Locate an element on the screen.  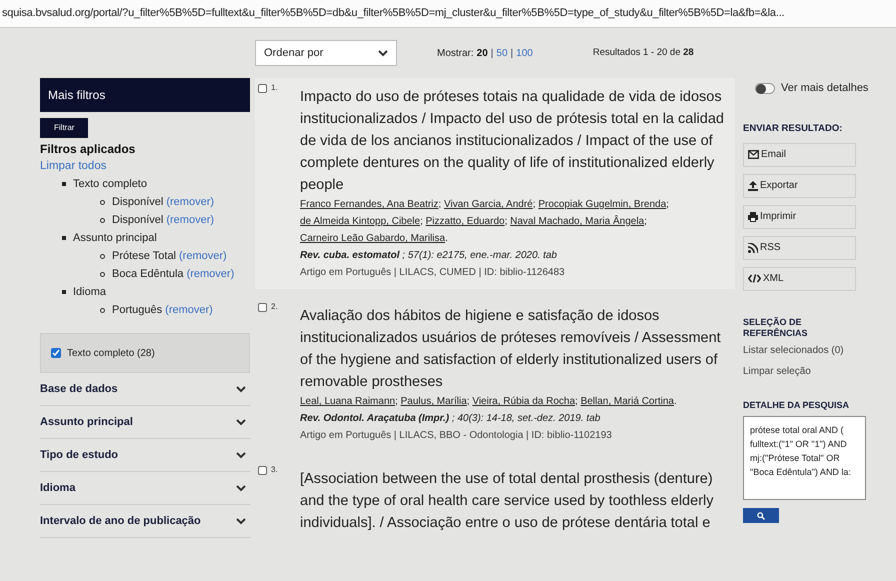
facet-toggle: Idioma is located at coordinates (145, 489).